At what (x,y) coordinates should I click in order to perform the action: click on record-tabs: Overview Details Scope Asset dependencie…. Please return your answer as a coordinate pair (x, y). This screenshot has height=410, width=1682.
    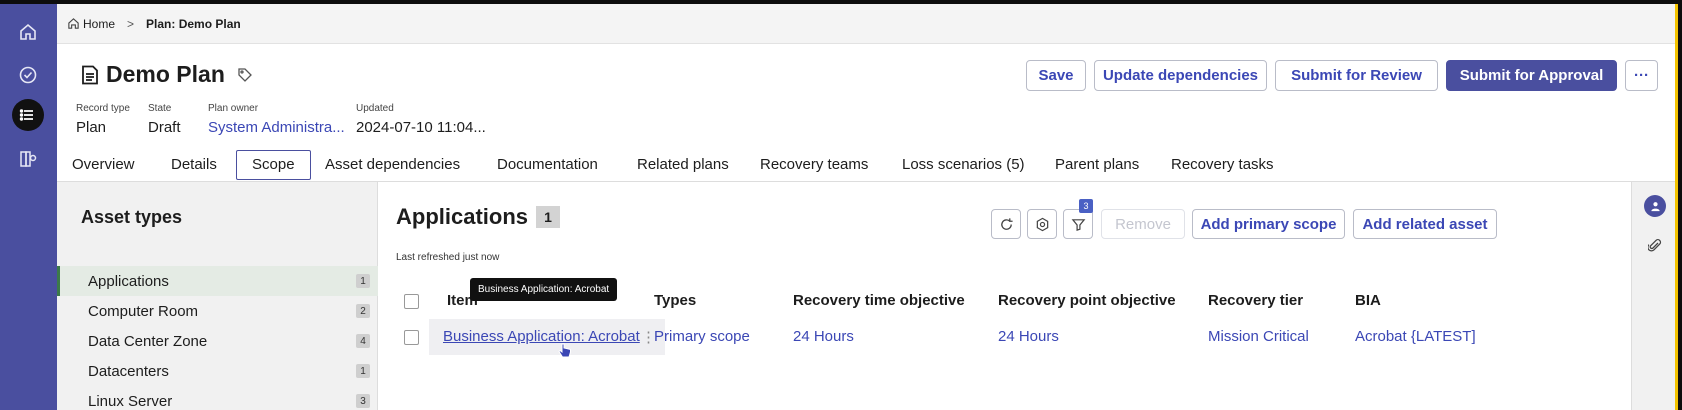
    Looking at the image, I should click on (866, 165).